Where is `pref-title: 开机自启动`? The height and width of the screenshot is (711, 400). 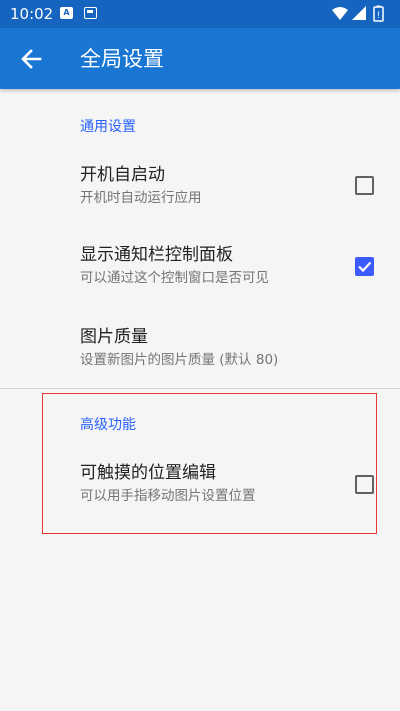 pref-title: 开机自启动 is located at coordinates (122, 175).